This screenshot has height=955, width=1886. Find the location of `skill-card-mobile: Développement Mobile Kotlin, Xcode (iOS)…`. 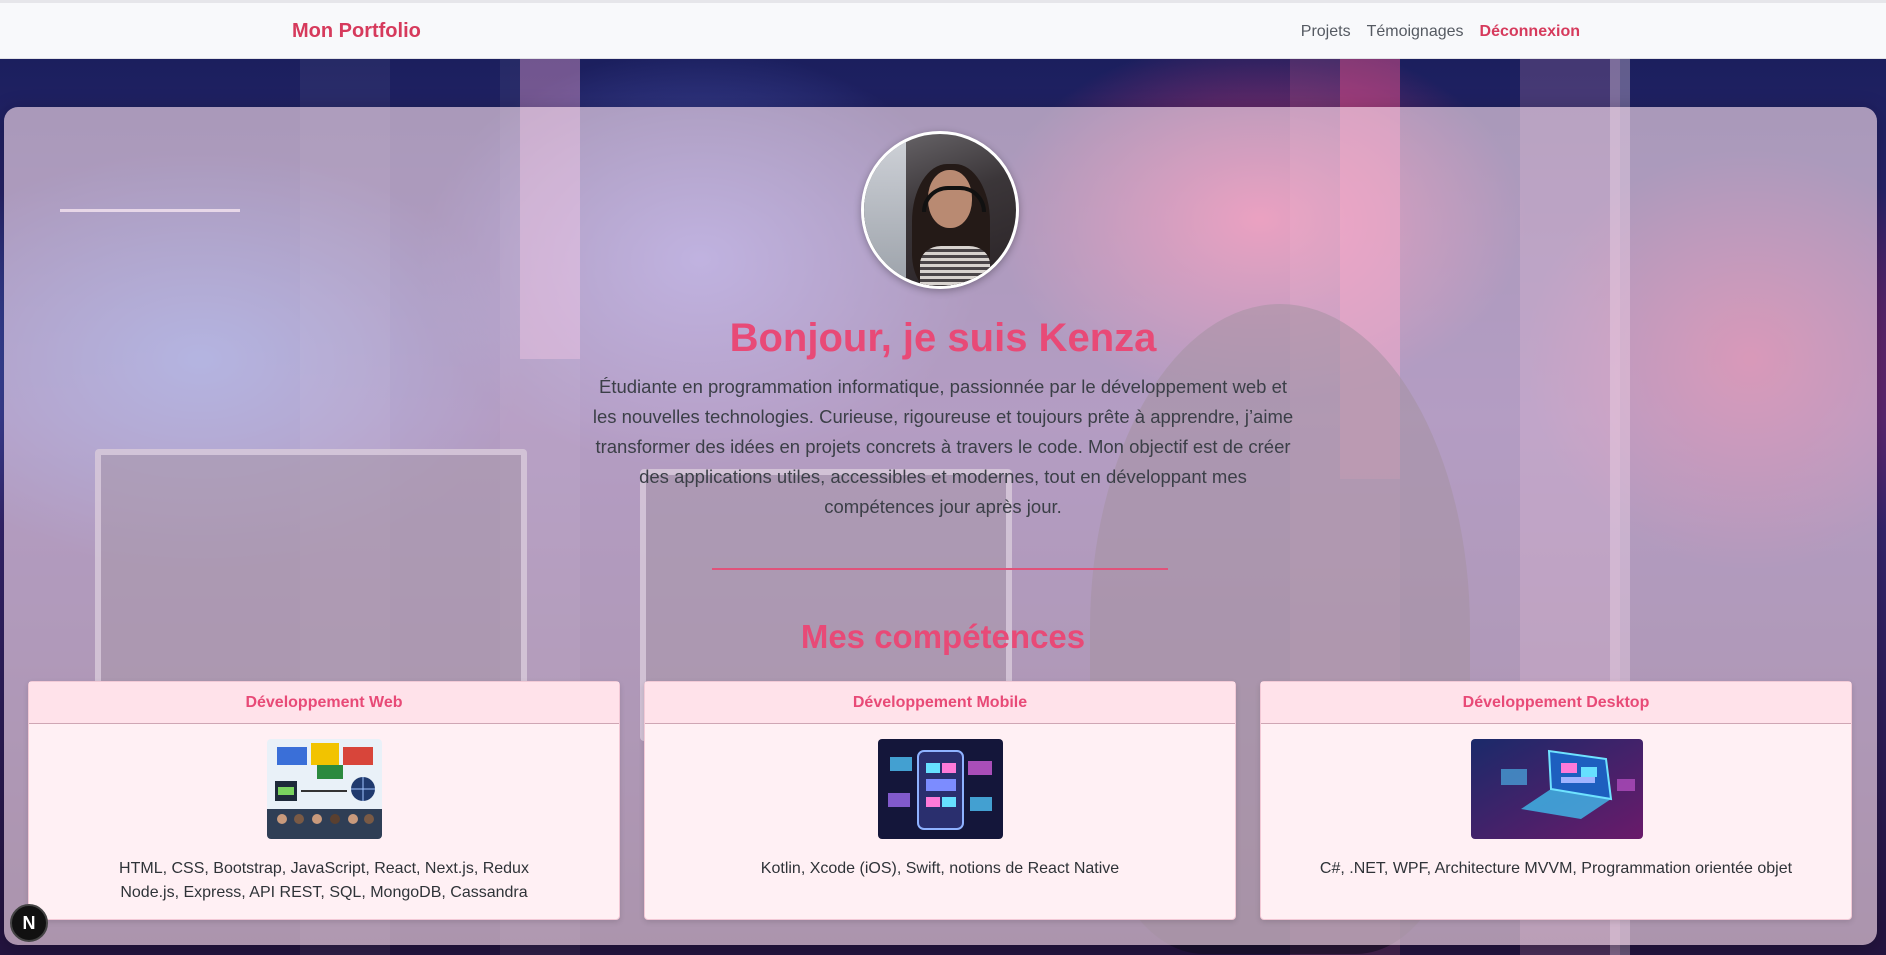

skill-card-mobile: Développement Mobile Kotlin, Xcode (iOS)… is located at coordinates (940, 800).